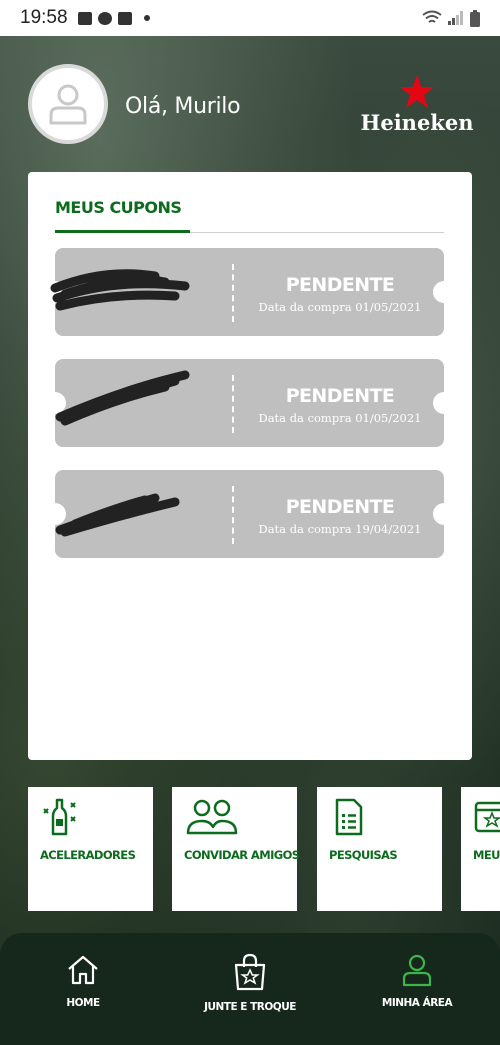 The height and width of the screenshot is (1045, 500). I want to click on tile-label: ACELERADORES, so click(88, 855).